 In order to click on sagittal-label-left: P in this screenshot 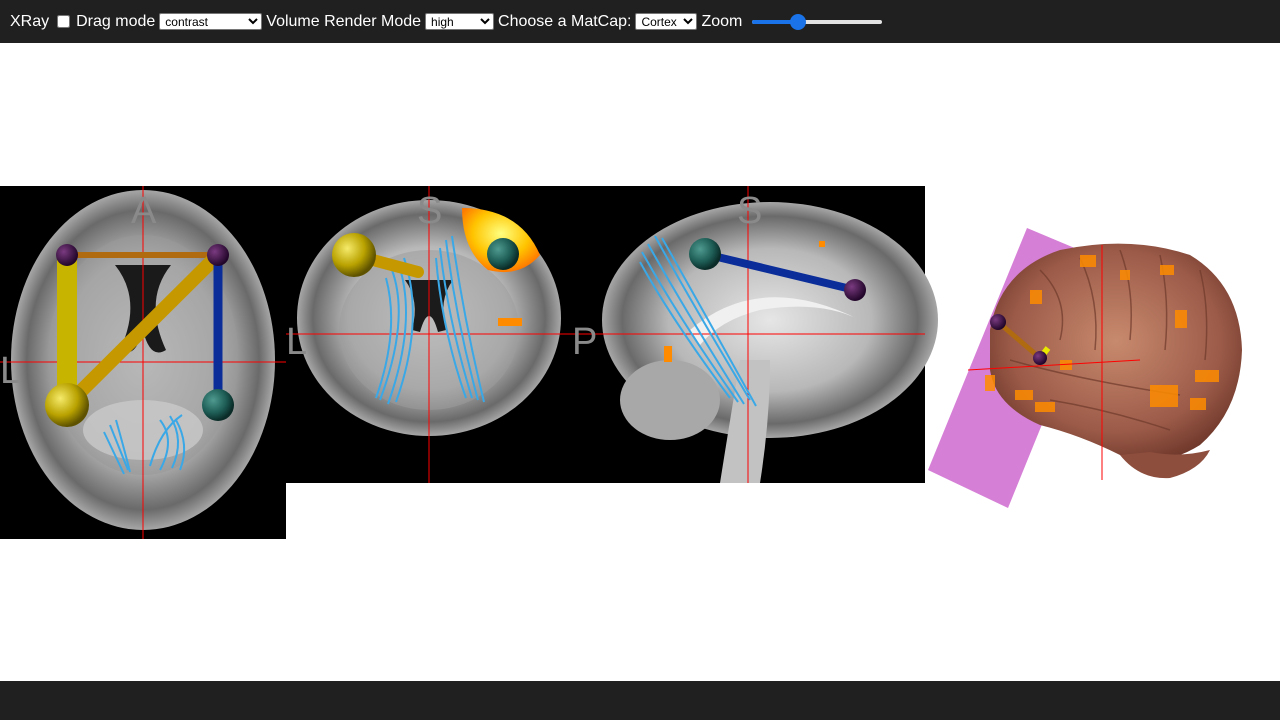, I will do `click(584, 342)`.